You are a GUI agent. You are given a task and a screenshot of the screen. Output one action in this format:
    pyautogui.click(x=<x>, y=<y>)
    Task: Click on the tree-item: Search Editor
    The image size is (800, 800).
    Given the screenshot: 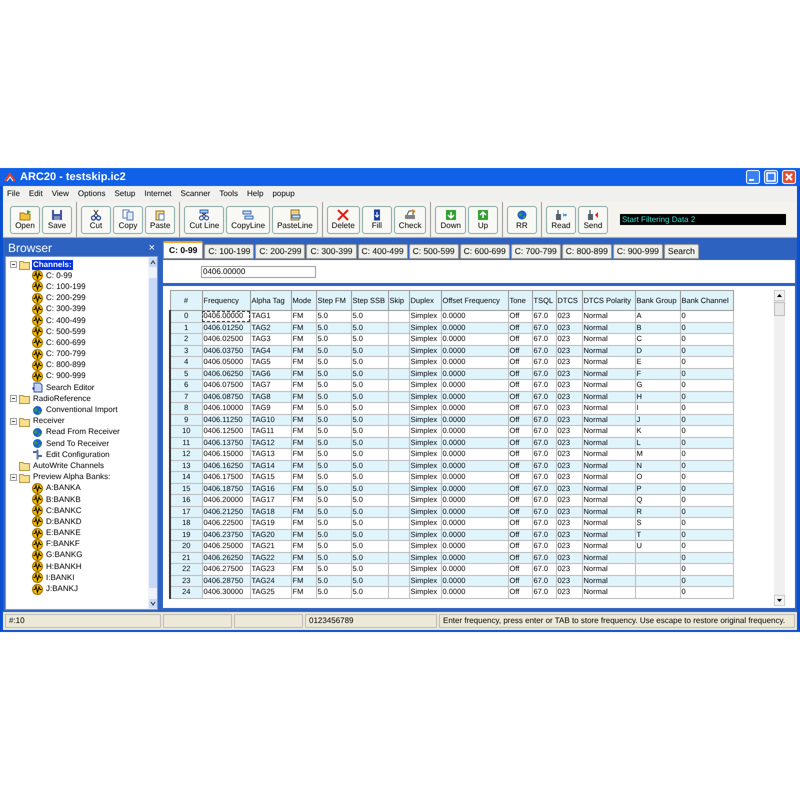 What is the action you would take?
    pyautogui.click(x=70, y=387)
    